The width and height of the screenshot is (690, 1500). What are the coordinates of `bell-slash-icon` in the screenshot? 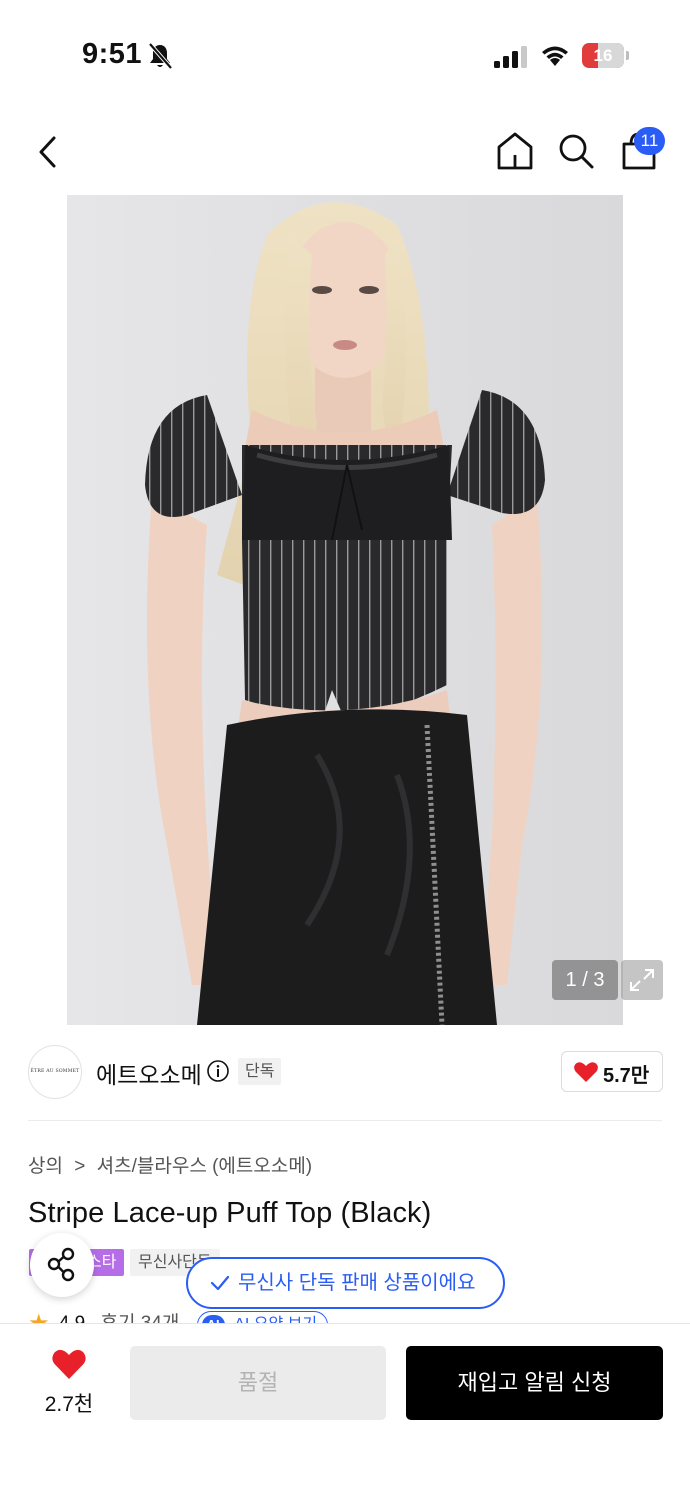 It's located at (160, 56).